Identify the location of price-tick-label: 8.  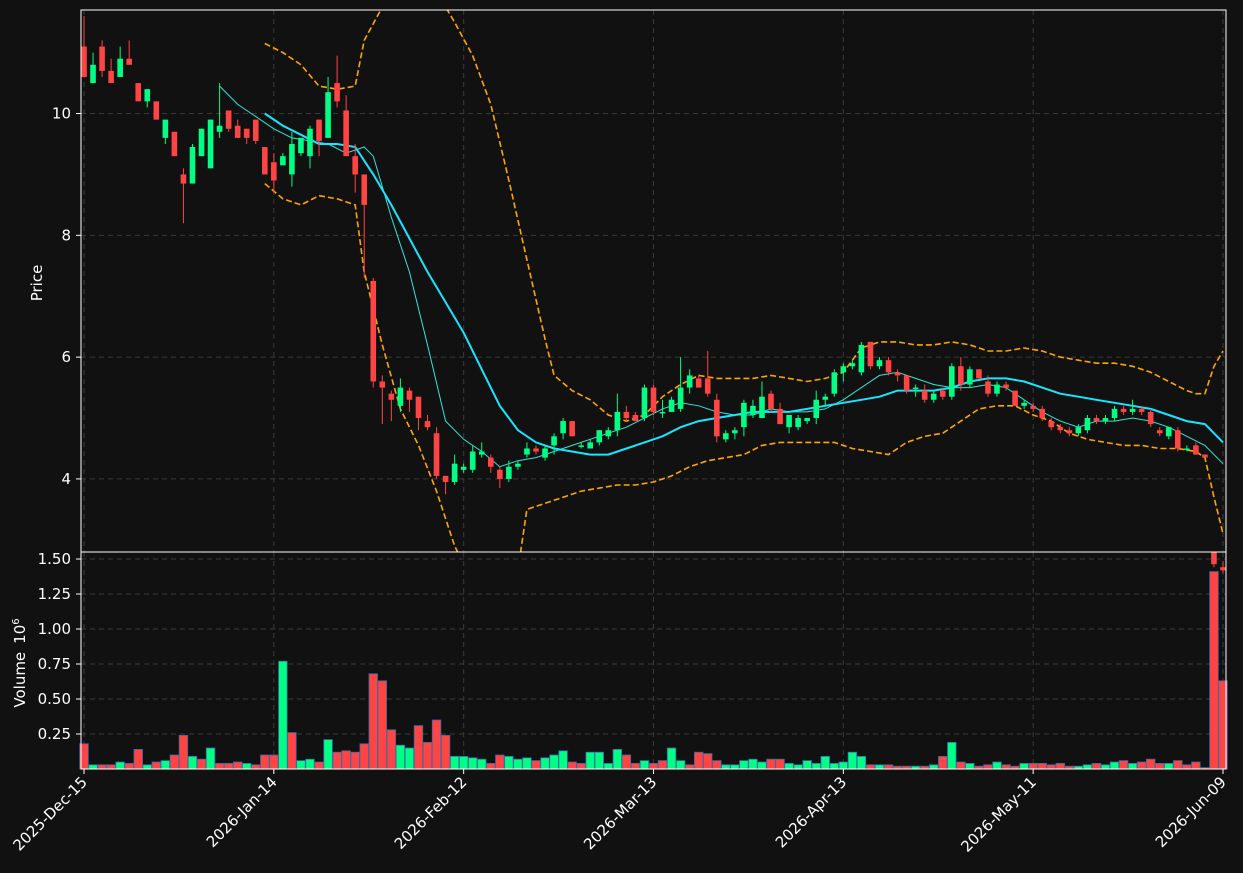
(66, 235).